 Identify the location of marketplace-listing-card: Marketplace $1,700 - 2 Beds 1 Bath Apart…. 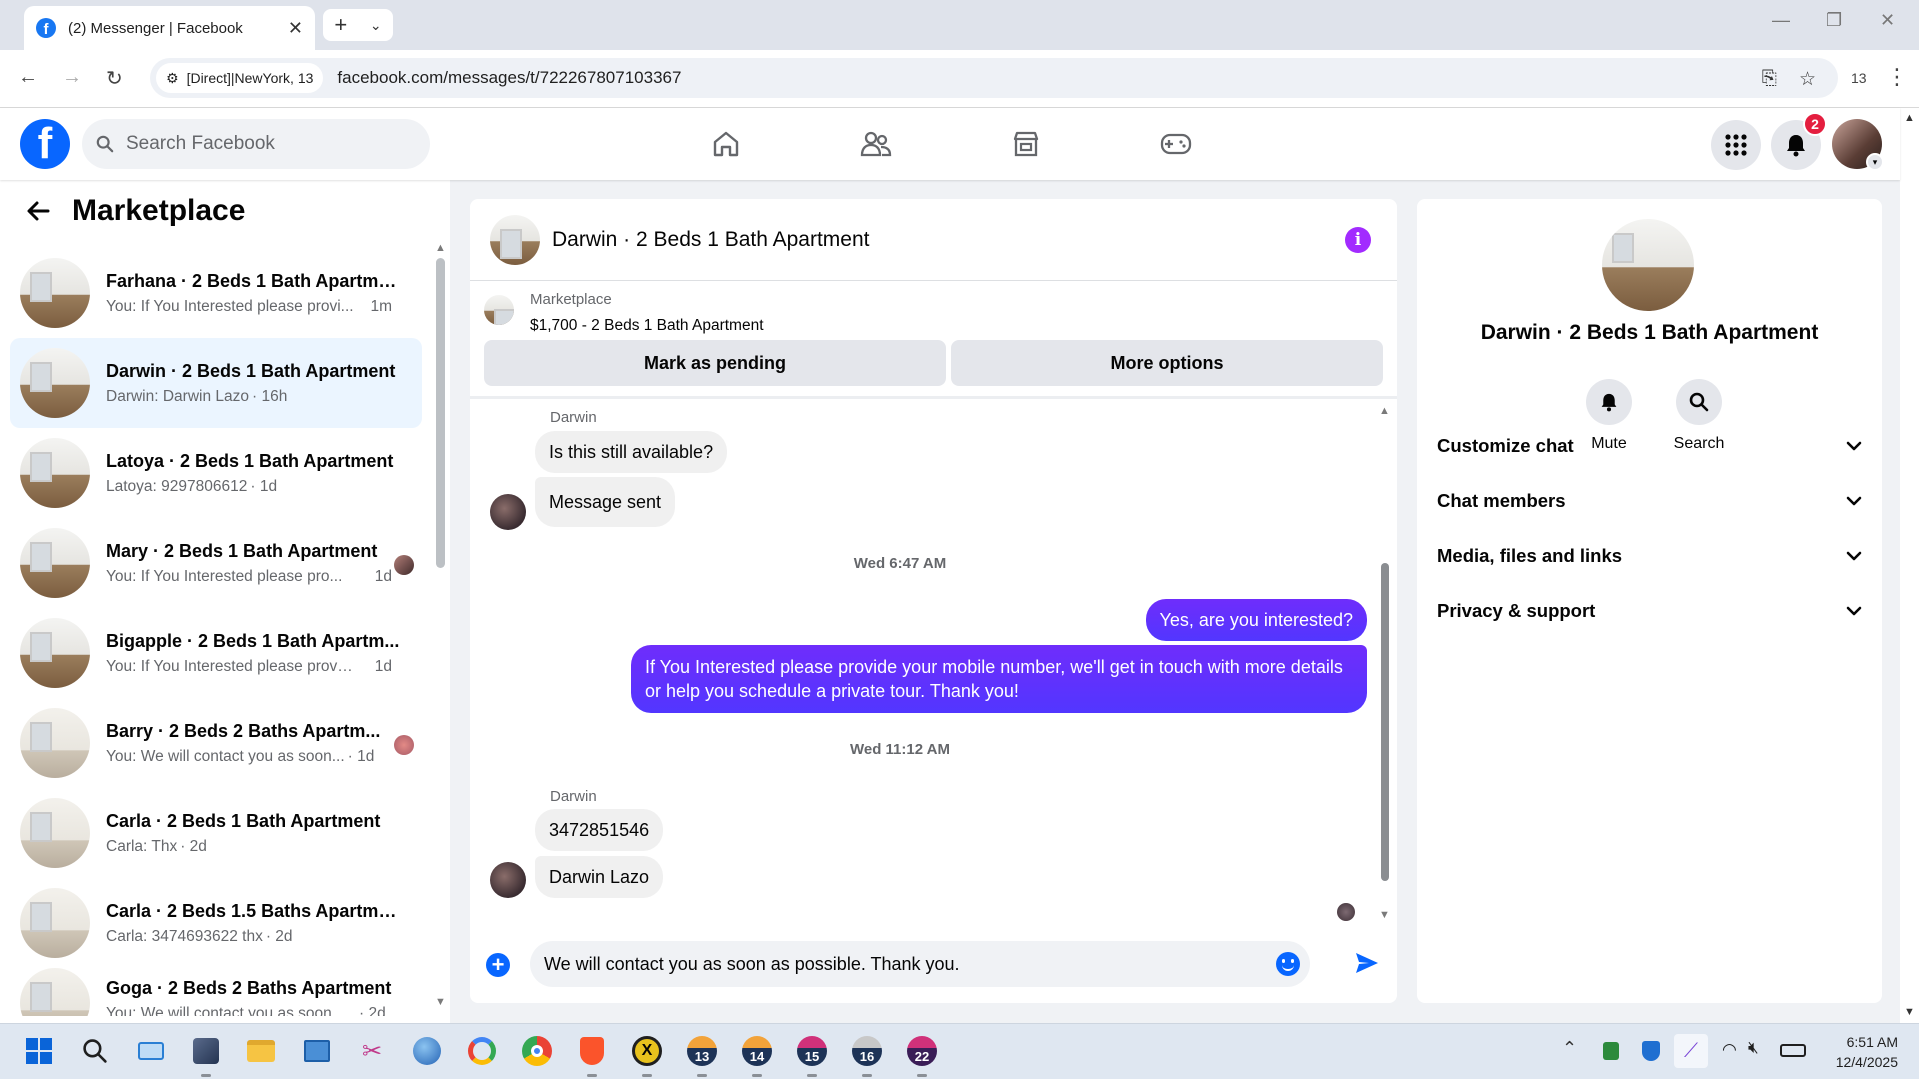
(624, 313).